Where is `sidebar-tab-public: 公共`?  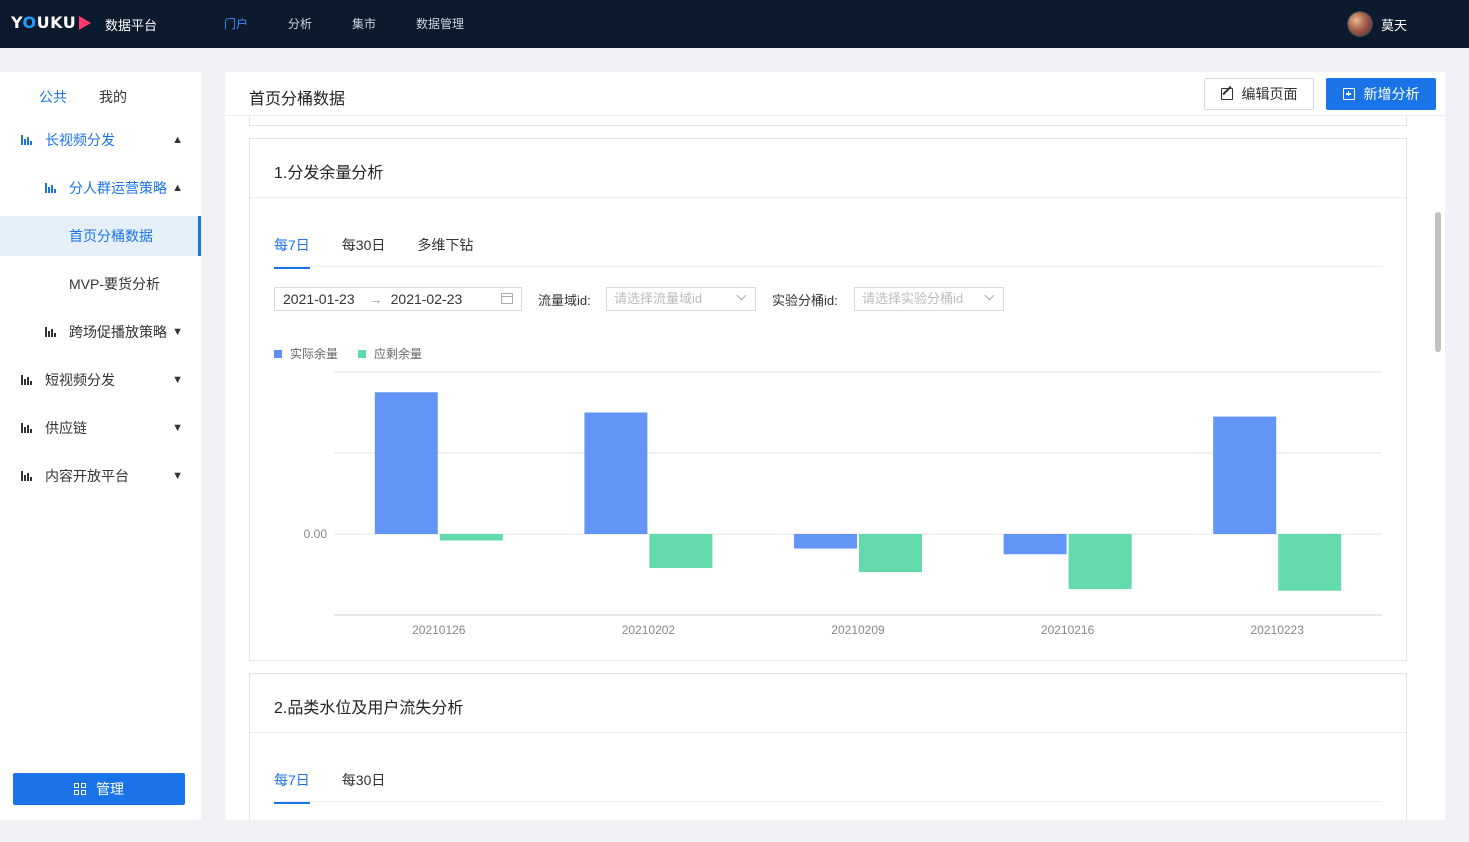
sidebar-tab-public: 公共 is located at coordinates (53, 97).